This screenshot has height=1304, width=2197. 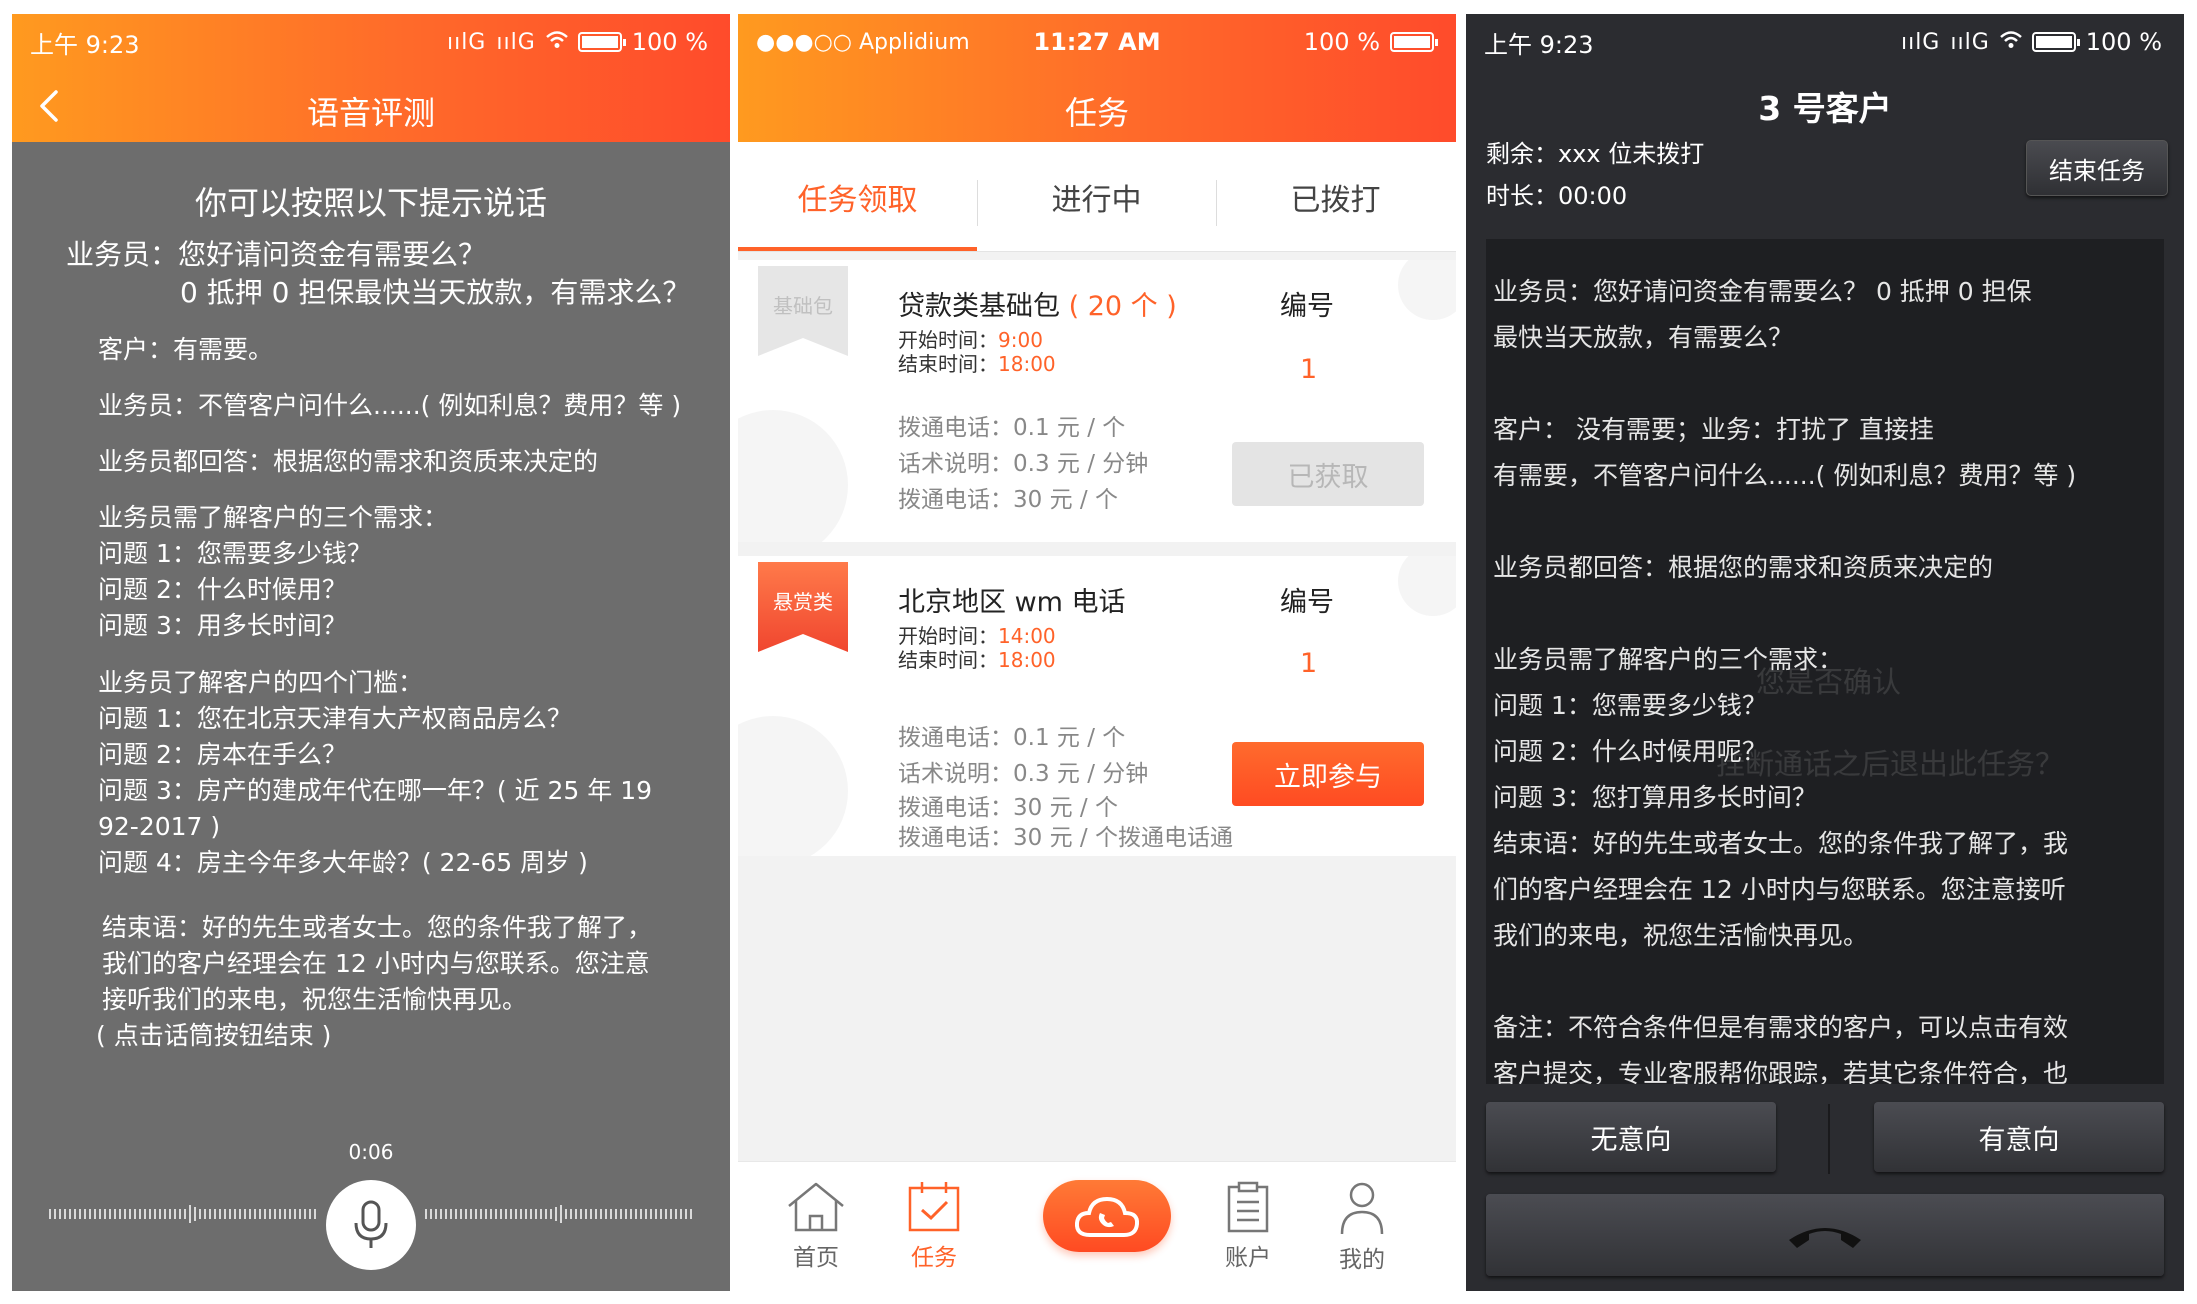 I want to click on threshold-item: 92-2017 ), so click(x=159, y=826).